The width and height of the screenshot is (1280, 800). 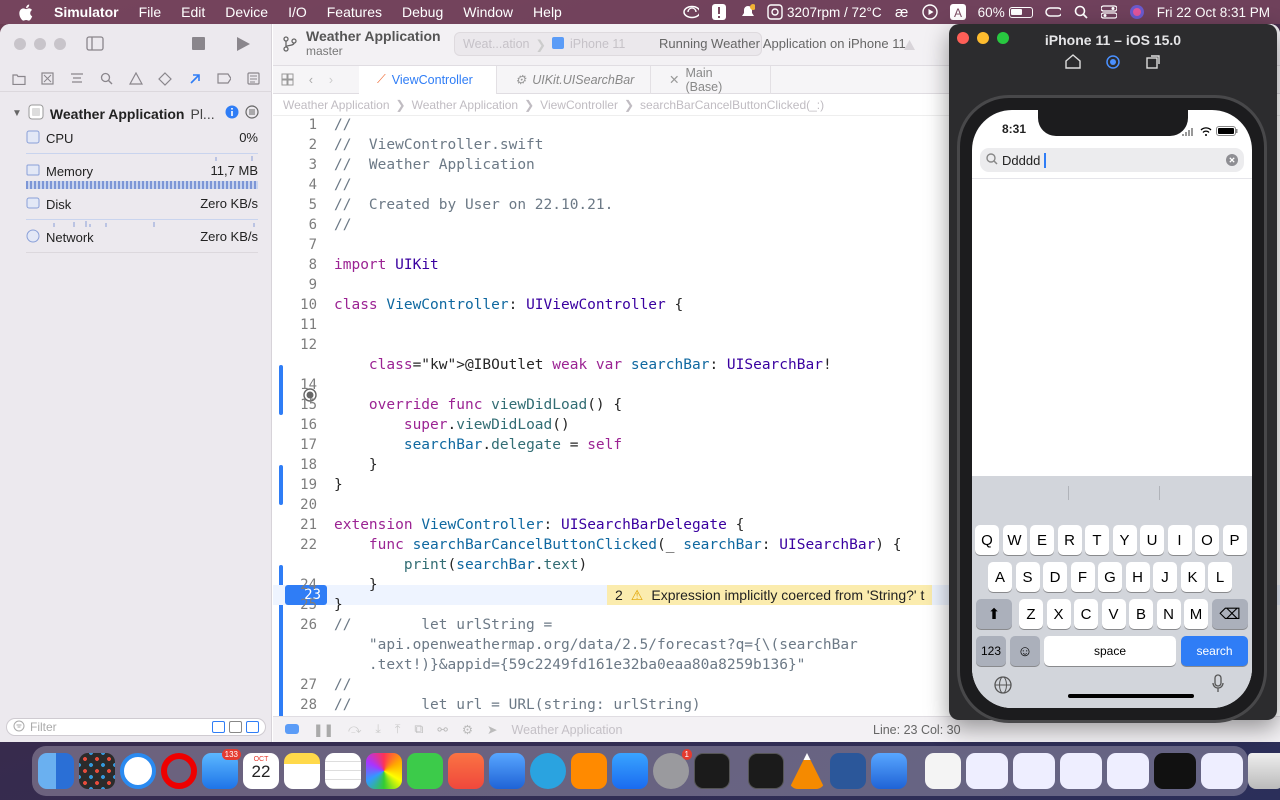 What do you see at coordinates (1234, 540) in the screenshot?
I see `key-p: P` at bounding box center [1234, 540].